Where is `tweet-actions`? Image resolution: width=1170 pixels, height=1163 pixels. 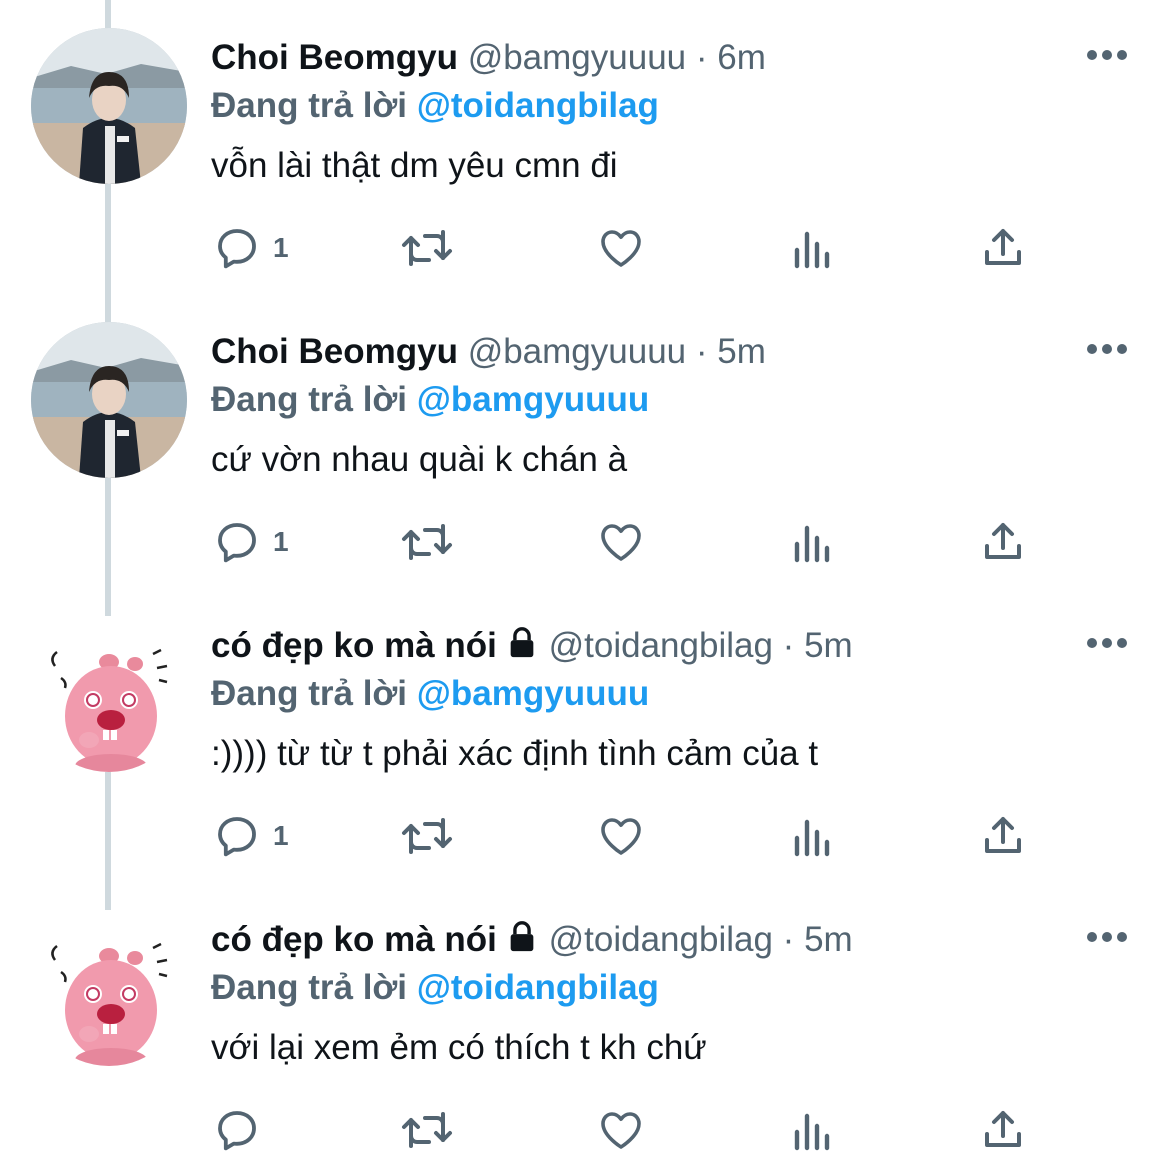
tweet-actions is located at coordinates (626, 1132).